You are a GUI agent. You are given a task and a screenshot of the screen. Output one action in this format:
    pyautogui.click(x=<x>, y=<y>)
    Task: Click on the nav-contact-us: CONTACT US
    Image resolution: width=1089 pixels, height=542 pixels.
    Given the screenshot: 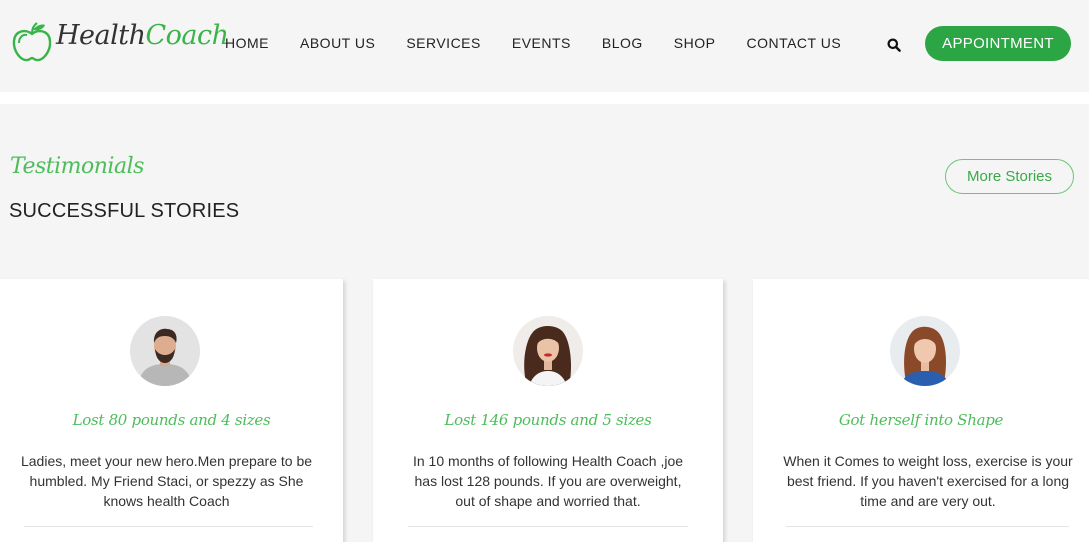 What is the action you would take?
    pyautogui.click(x=793, y=43)
    